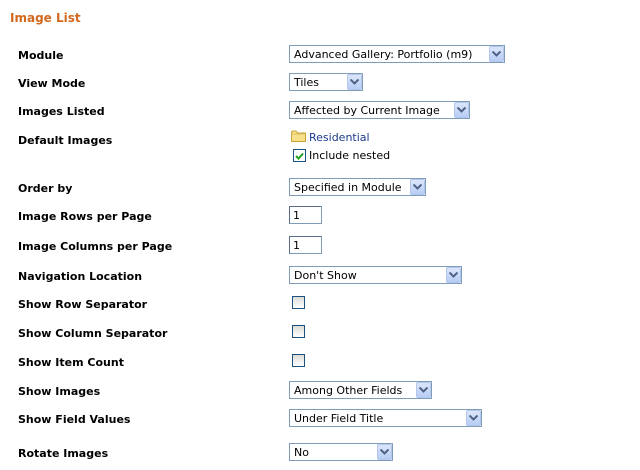  I want to click on show-column-separator-checkbox, so click(298, 331).